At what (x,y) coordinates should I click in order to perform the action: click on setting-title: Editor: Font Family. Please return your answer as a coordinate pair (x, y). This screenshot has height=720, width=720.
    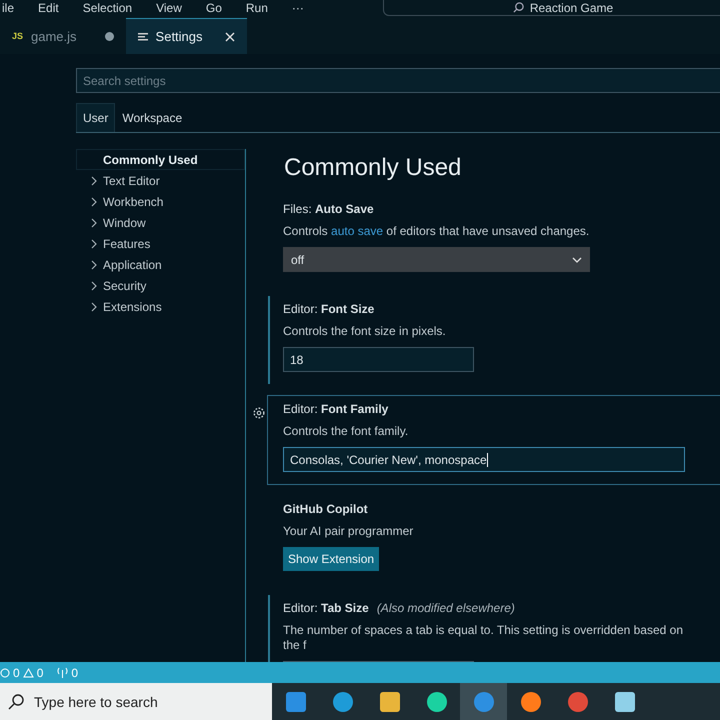
    Looking at the image, I should click on (336, 409).